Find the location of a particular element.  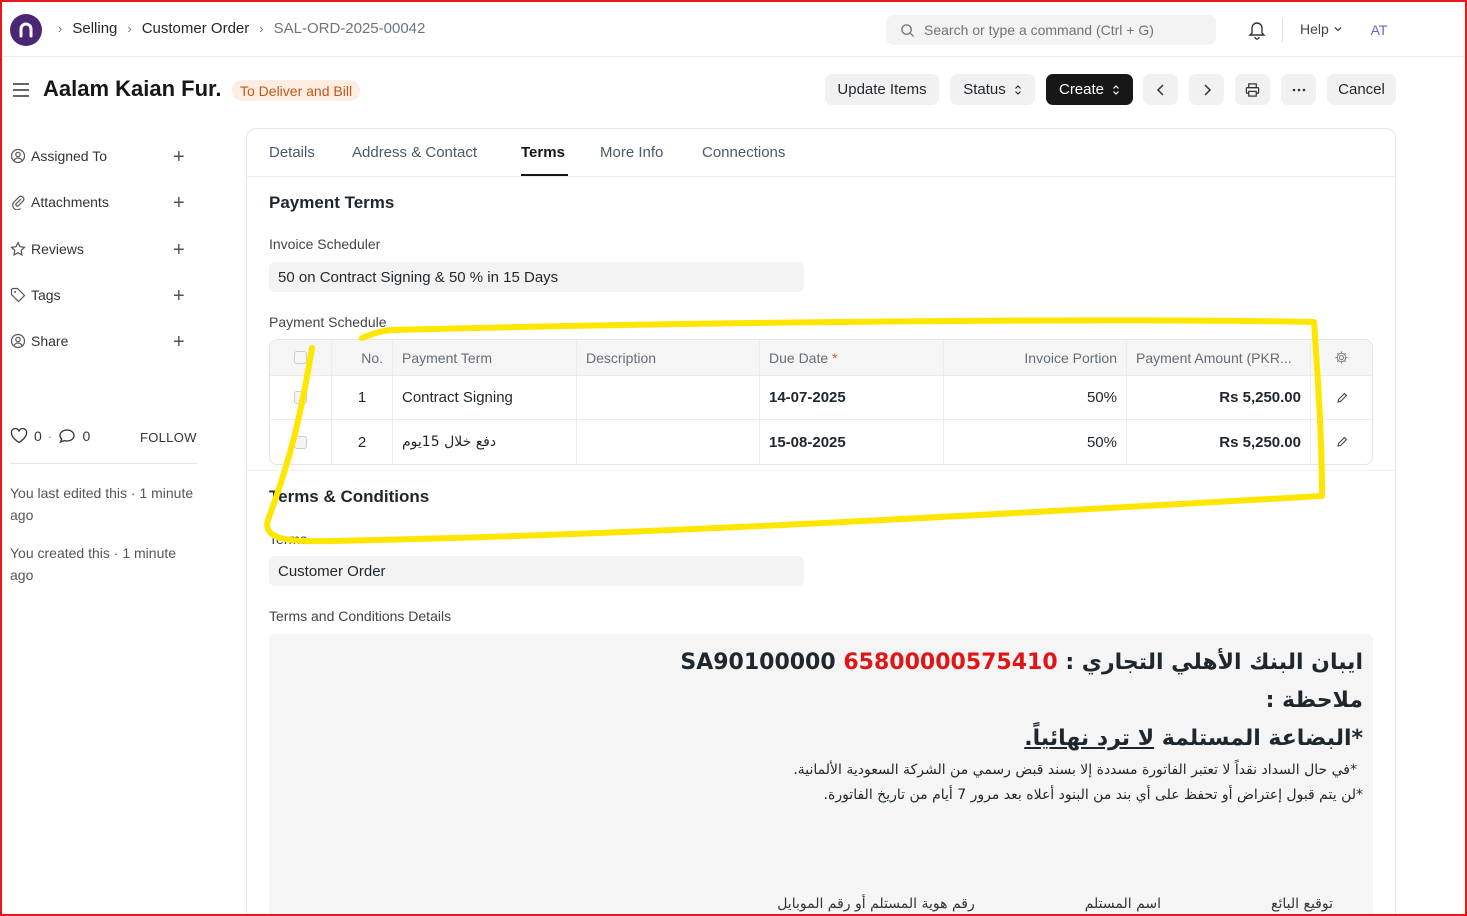

chevron-left-icon is located at coordinates (1160, 89).